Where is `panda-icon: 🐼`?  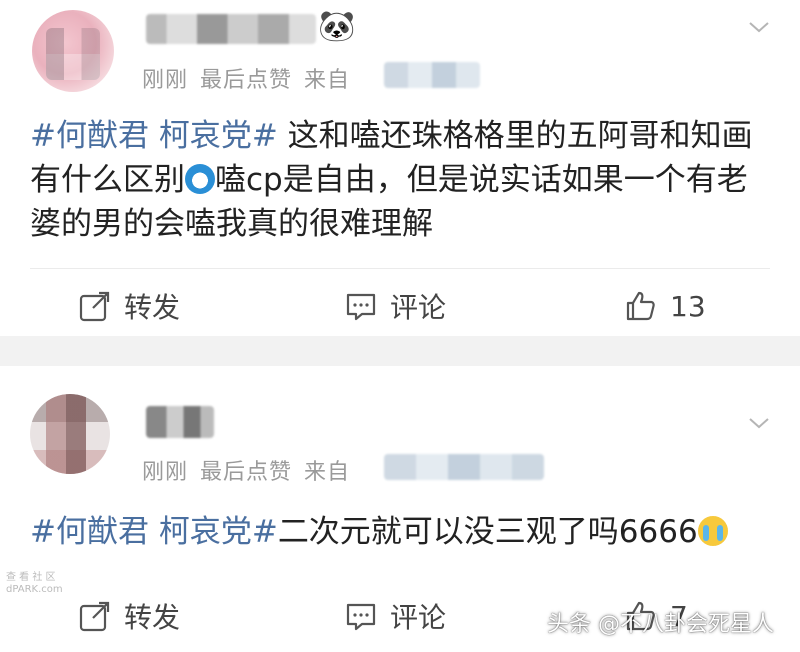
panda-icon: 🐼 is located at coordinates (337, 26).